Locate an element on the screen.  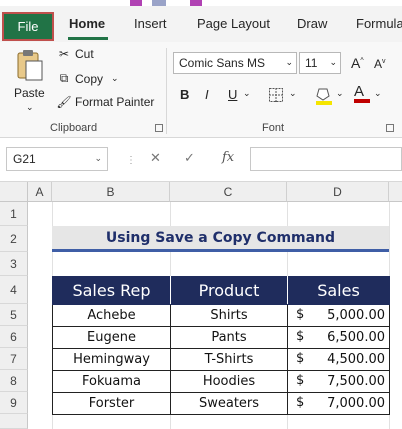
row-header: 7 is located at coordinates (14, 359).